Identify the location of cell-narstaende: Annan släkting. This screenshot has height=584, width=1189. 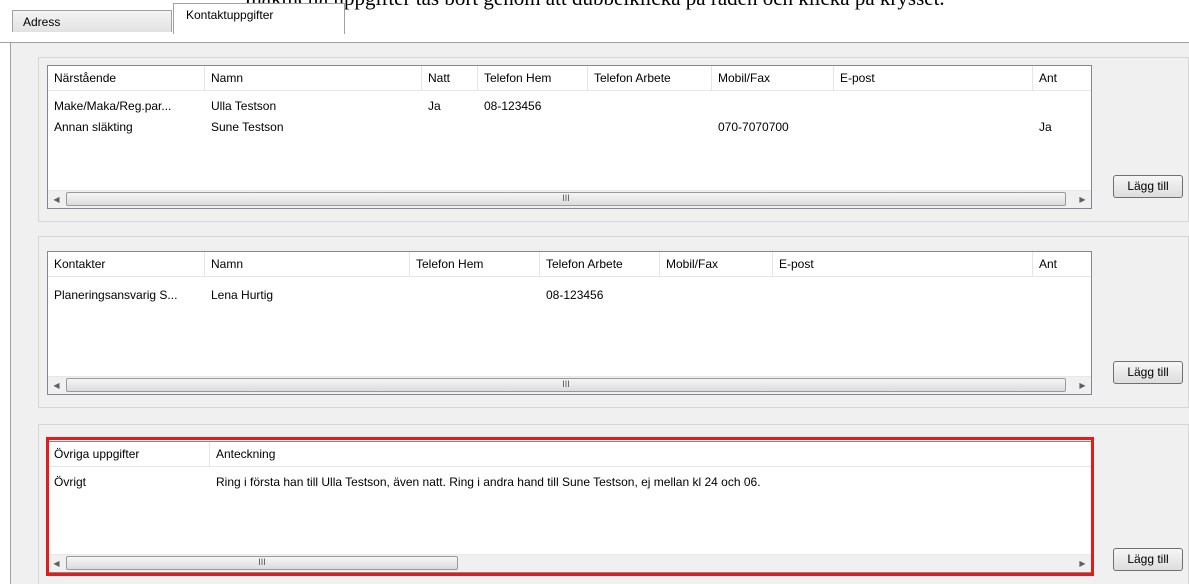
(93, 127).